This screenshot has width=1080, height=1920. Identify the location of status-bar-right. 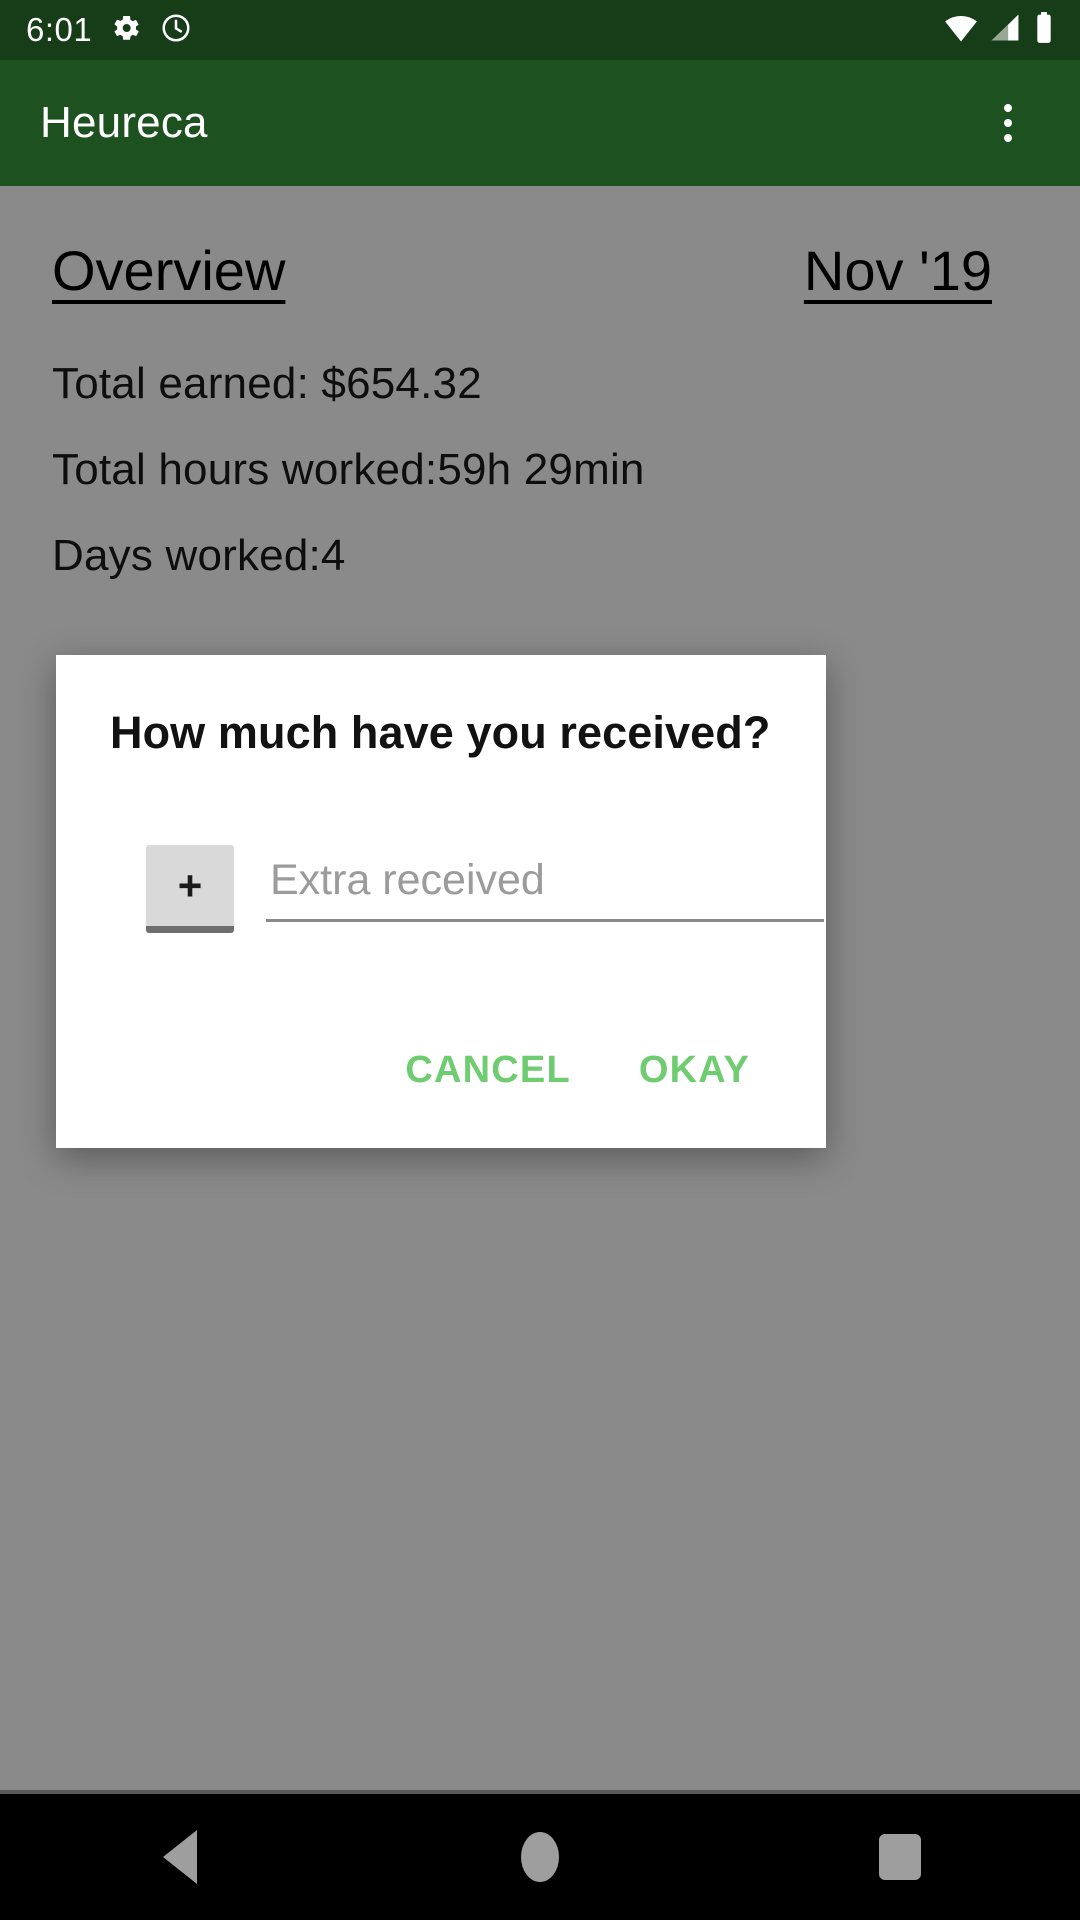
(999, 30).